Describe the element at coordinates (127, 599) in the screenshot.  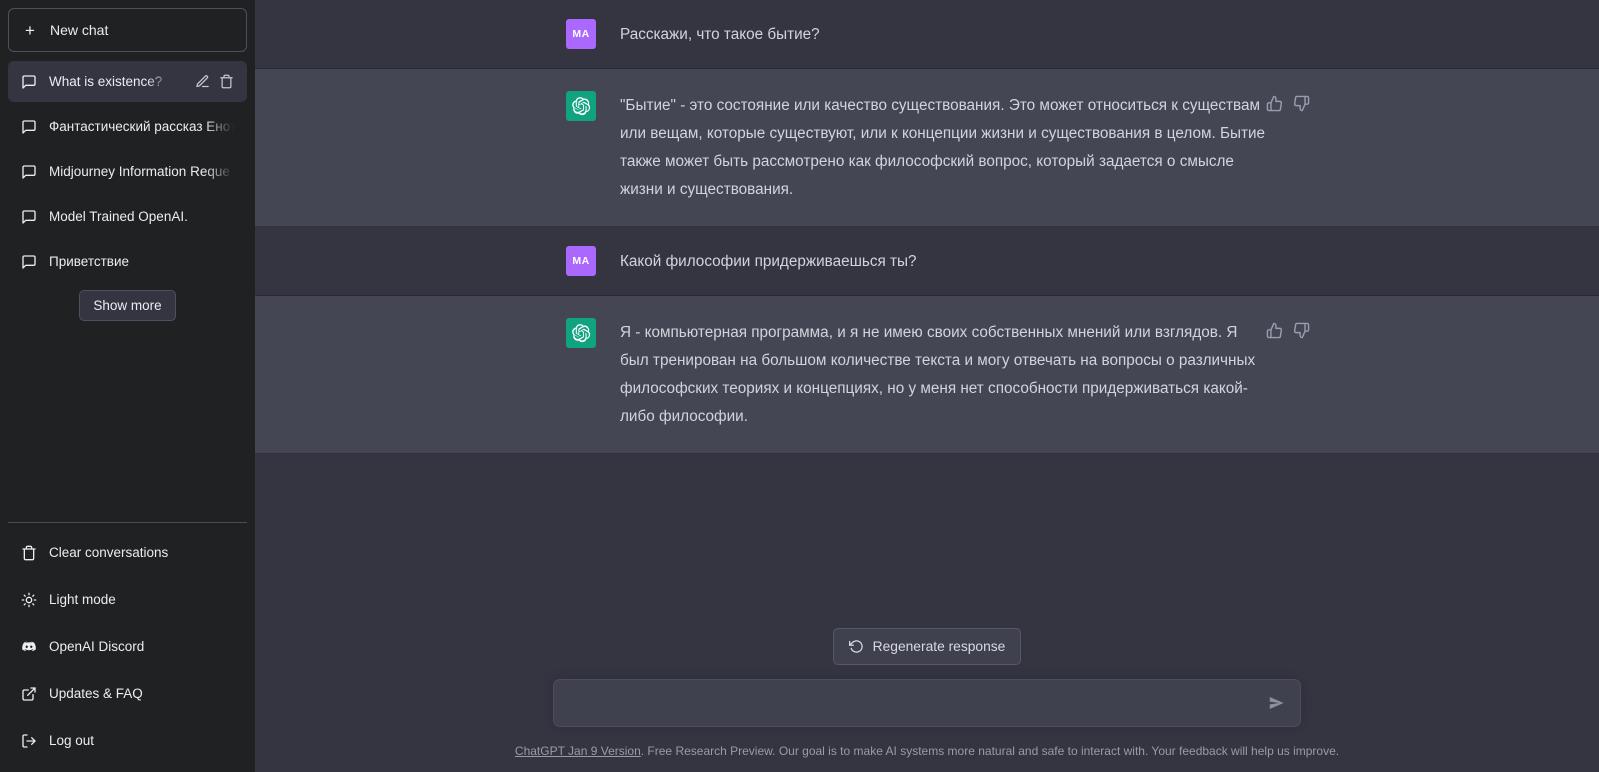
I see `sidebar-item-light-mode: Light mode` at that location.